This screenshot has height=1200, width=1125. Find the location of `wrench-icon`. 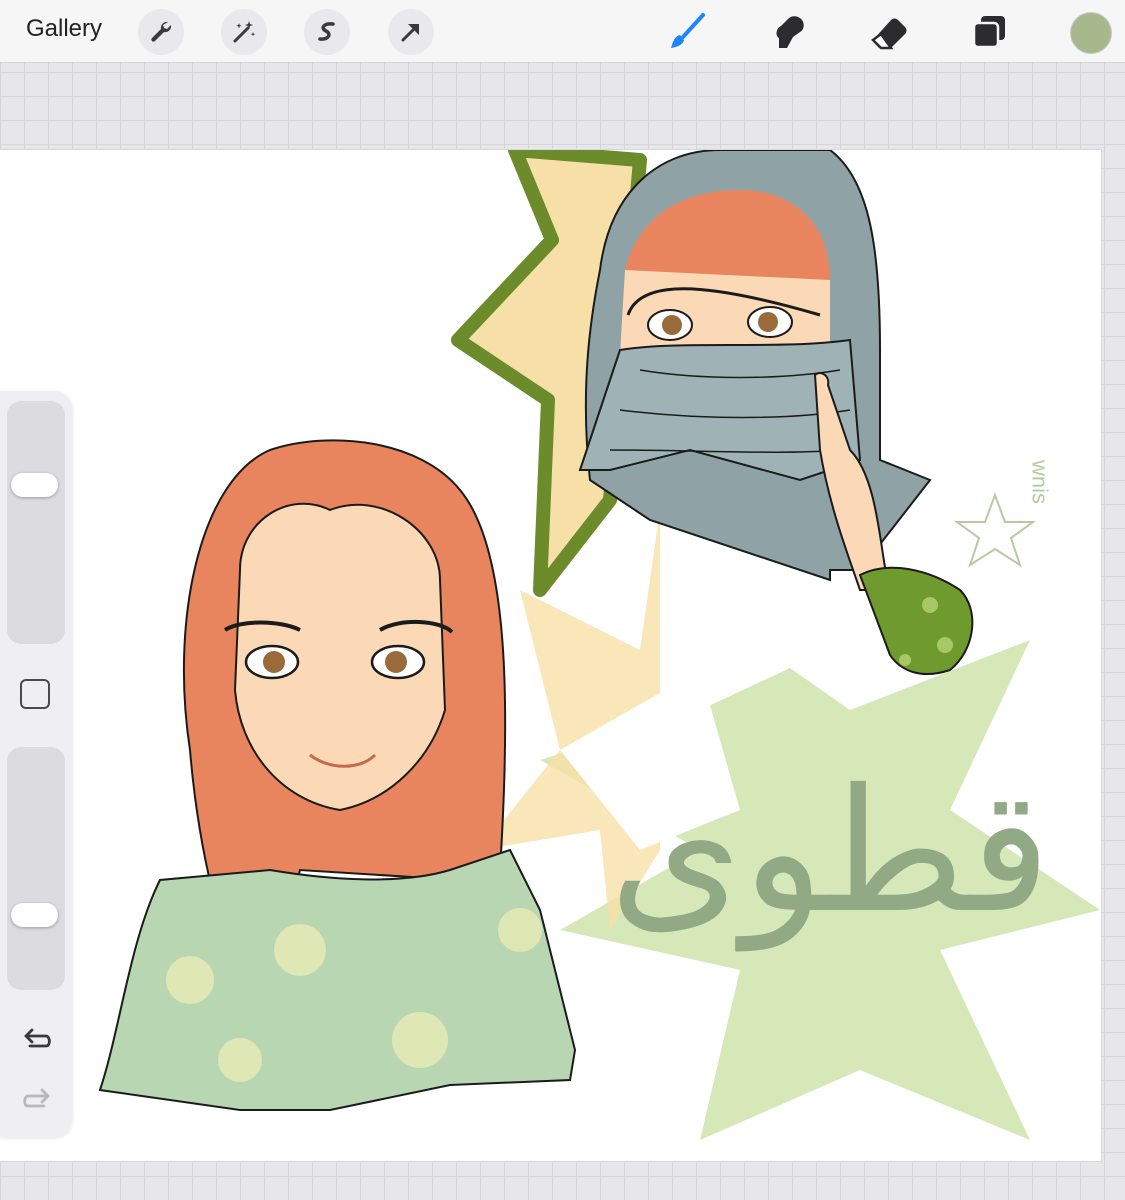

wrench-icon is located at coordinates (161, 31).